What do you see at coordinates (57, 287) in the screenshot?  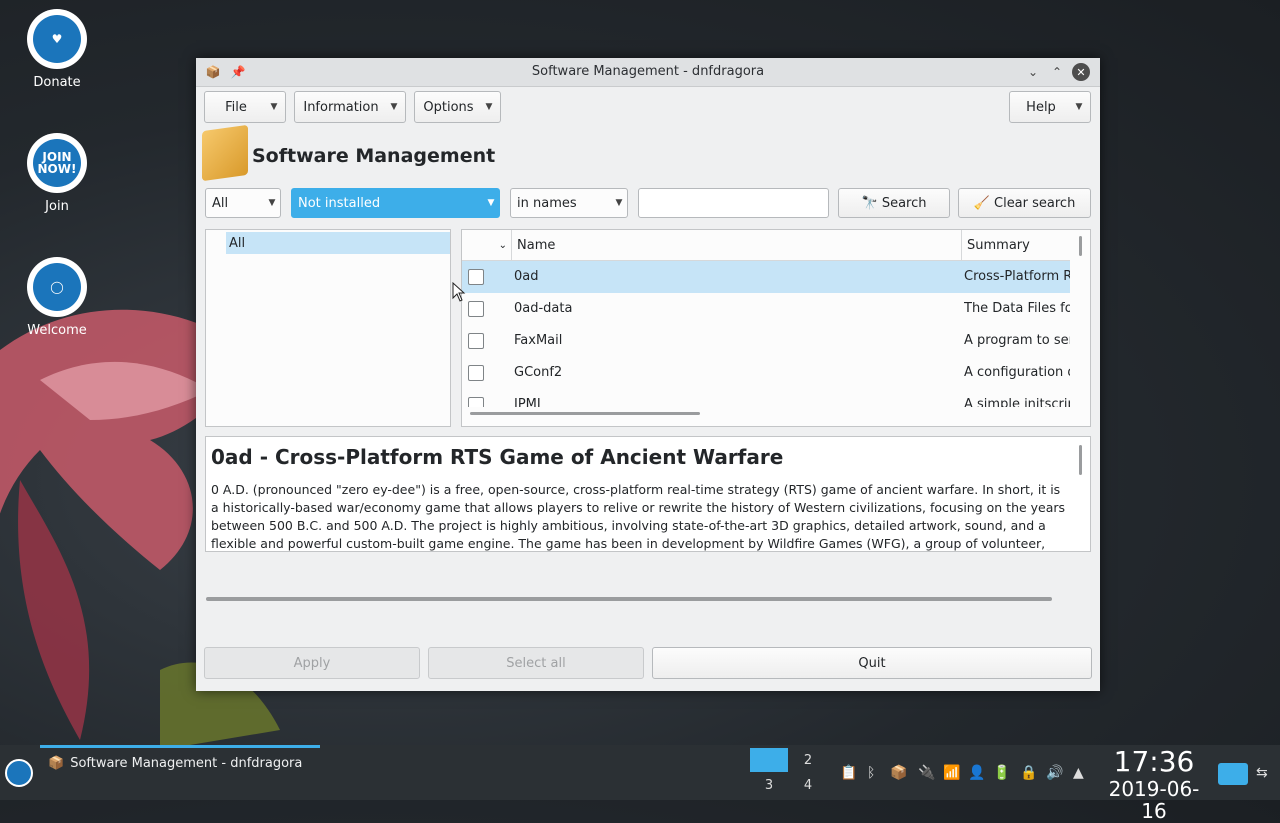 I see `openmandriva-logo-icon: ◯` at bounding box center [57, 287].